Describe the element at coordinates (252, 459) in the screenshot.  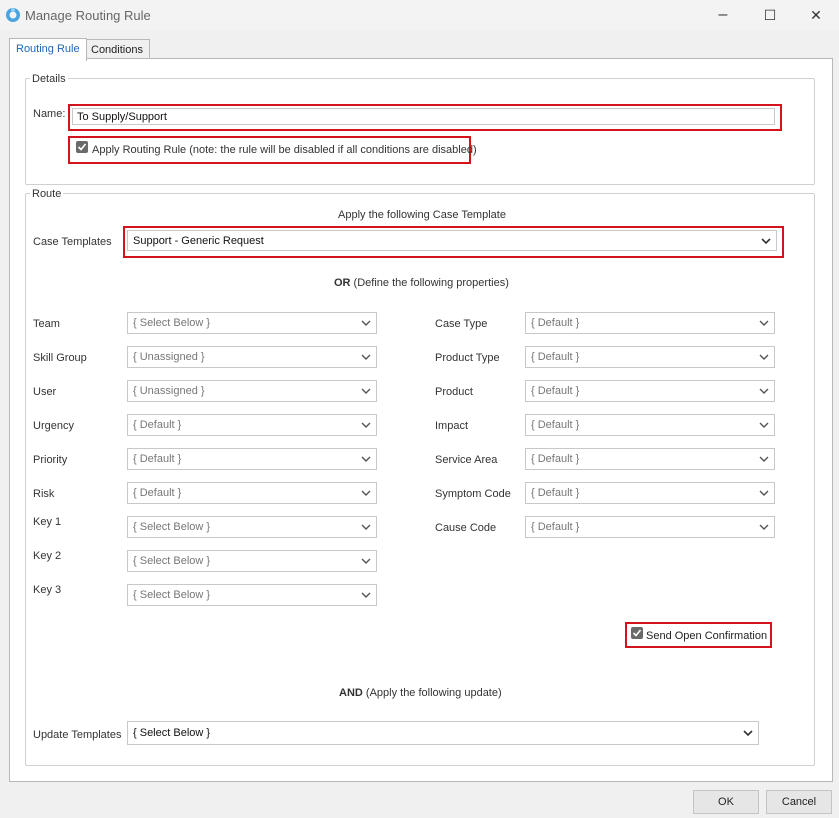
I see `priority-select: { Default }` at that location.